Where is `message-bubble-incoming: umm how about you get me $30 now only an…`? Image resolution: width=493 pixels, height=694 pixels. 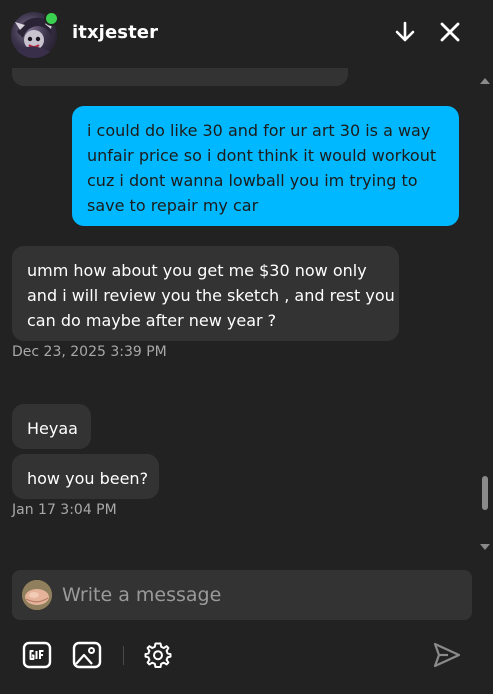
message-bubble-incoming: umm how about you get me $30 now only an… is located at coordinates (205, 293).